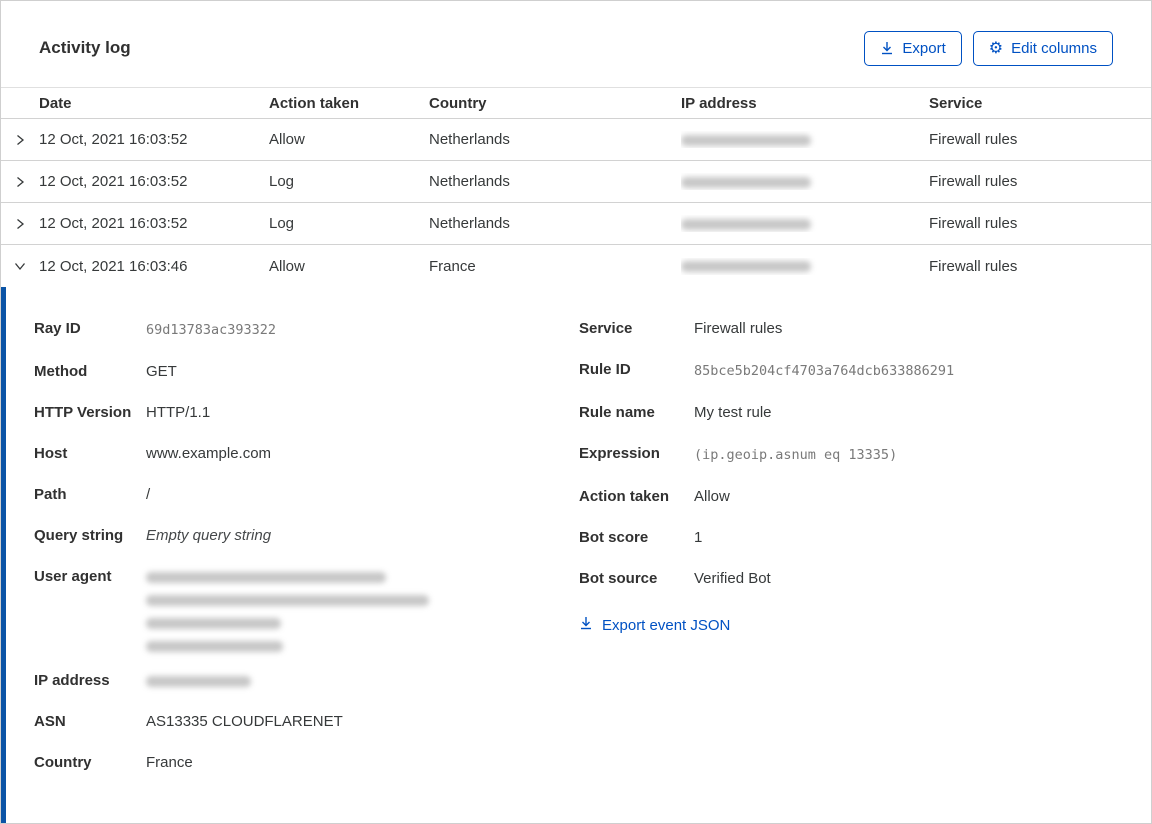  Describe the element at coordinates (738, 328) in the screenshot. I see `service-value: Firewall rules` at that location.